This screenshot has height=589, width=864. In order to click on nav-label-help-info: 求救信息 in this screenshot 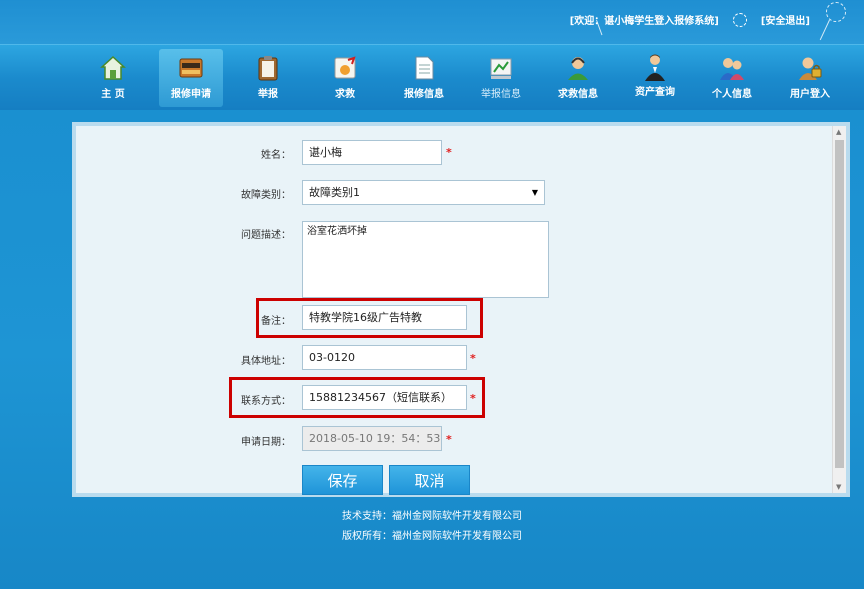, I will do `click(578, 94)`.